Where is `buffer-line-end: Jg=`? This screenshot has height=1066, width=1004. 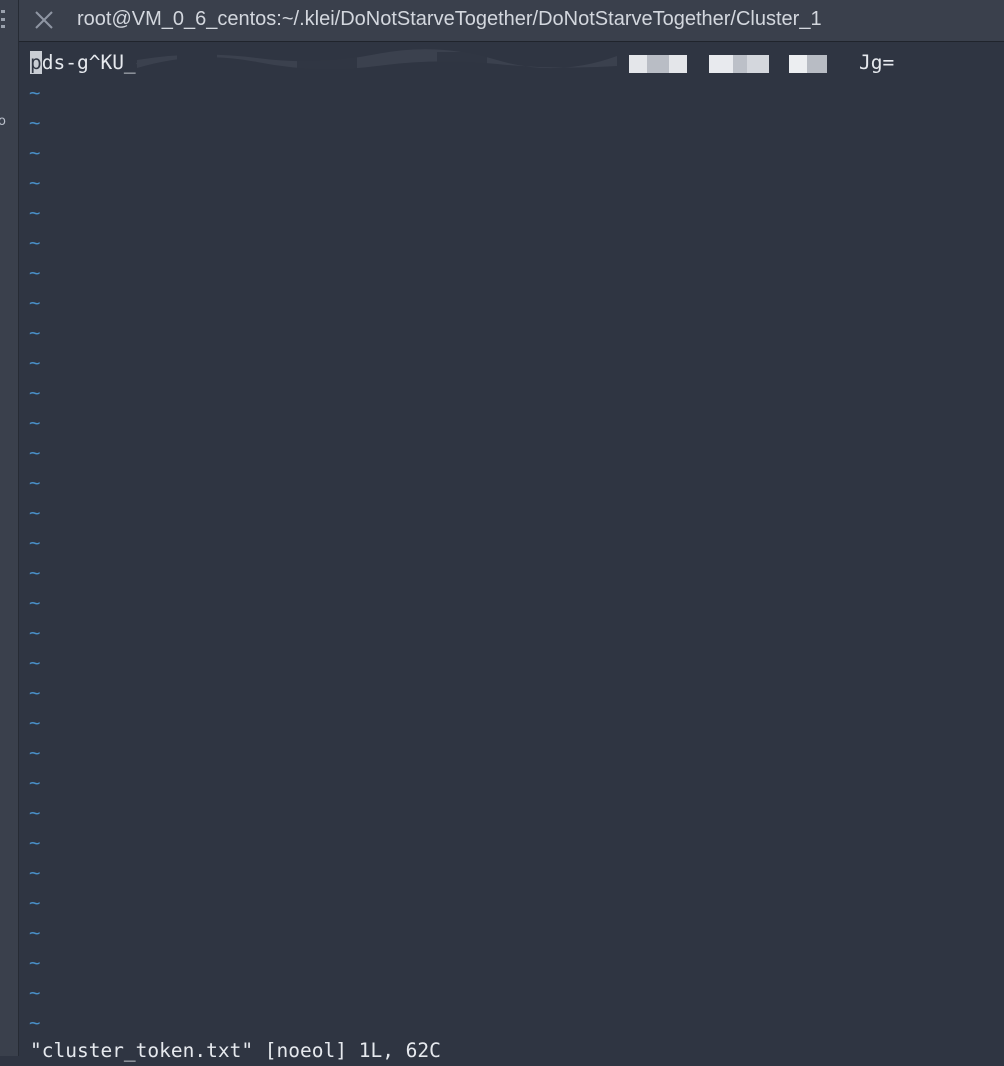 buffer-line-end: Jg= is located at coordinates (877, 62).